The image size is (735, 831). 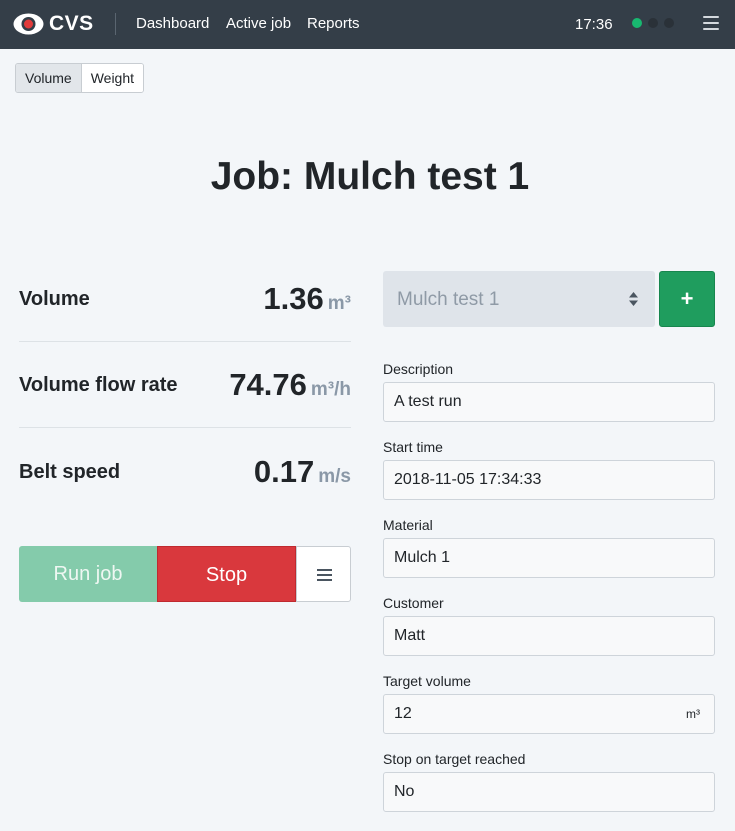 What do you see at coordinates (334, 476) in the screenshot?
I see `metric-unit: m/s` at bounding box center [334, 476].